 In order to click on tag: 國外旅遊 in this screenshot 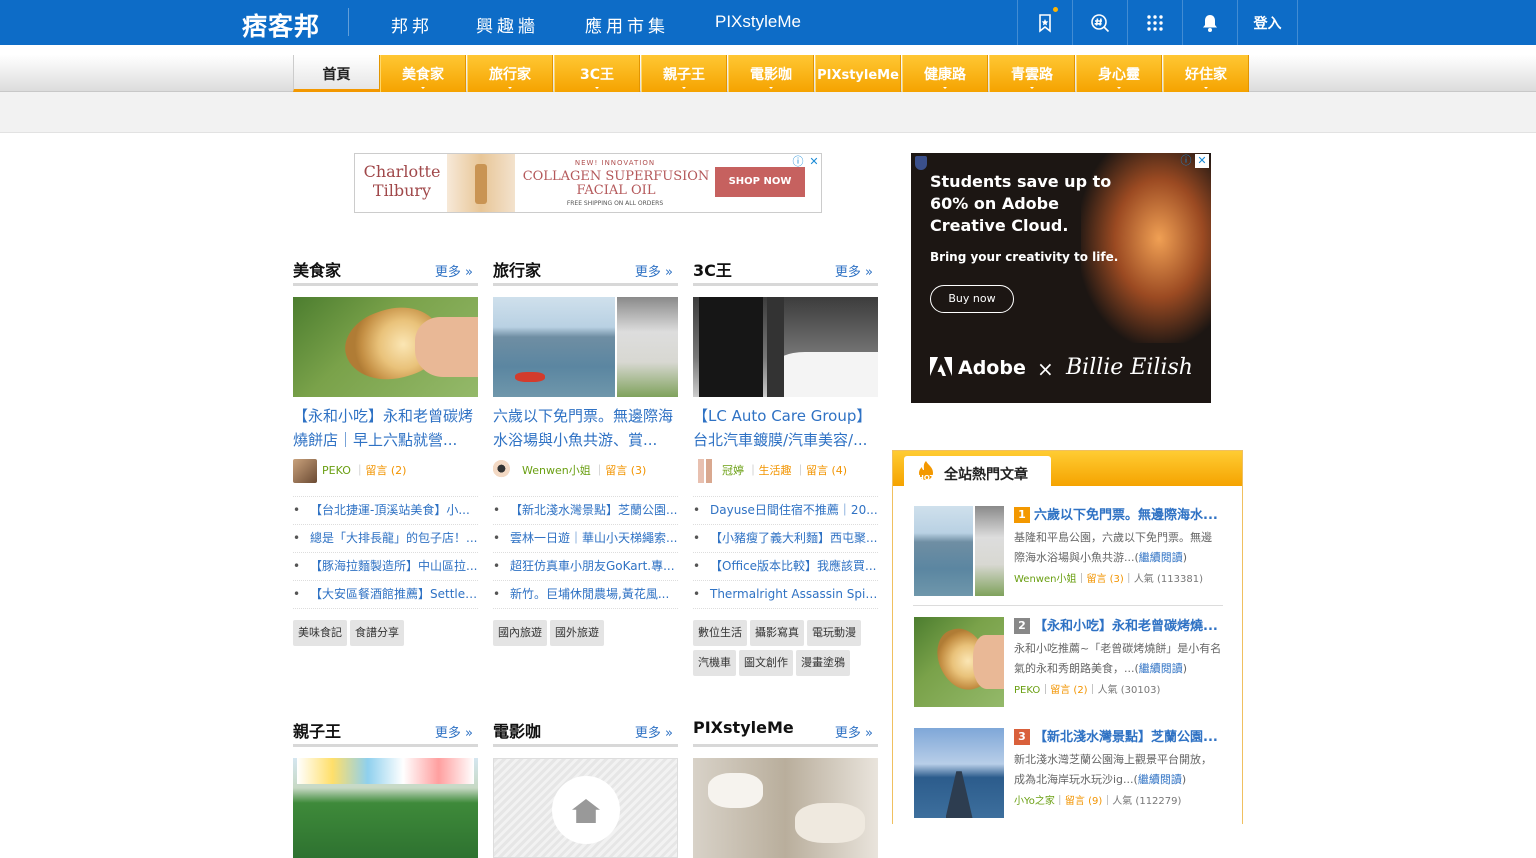, I will do `click(577, 633)`.